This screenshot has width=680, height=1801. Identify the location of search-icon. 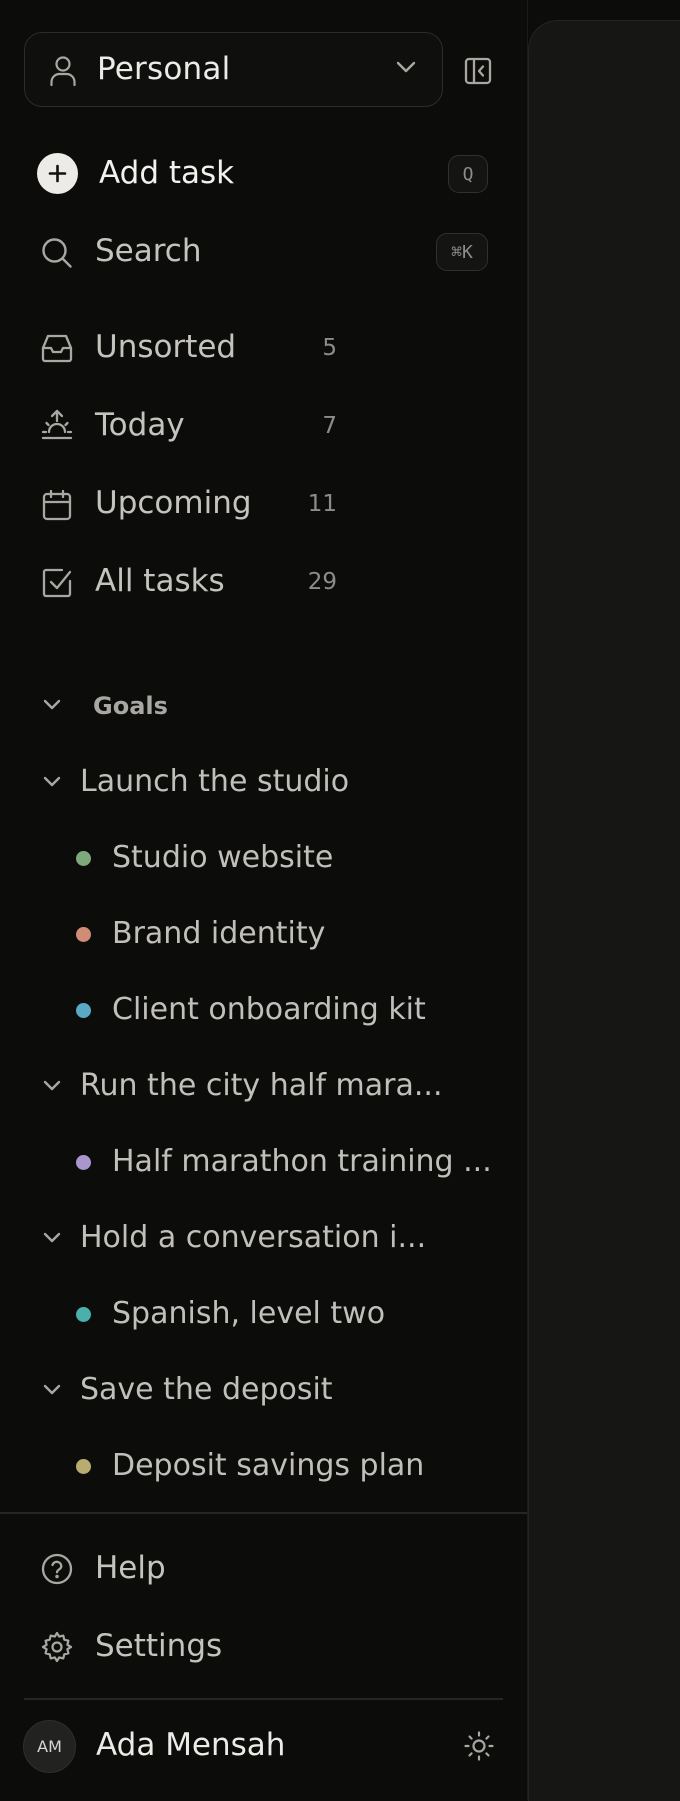
(57, 253).